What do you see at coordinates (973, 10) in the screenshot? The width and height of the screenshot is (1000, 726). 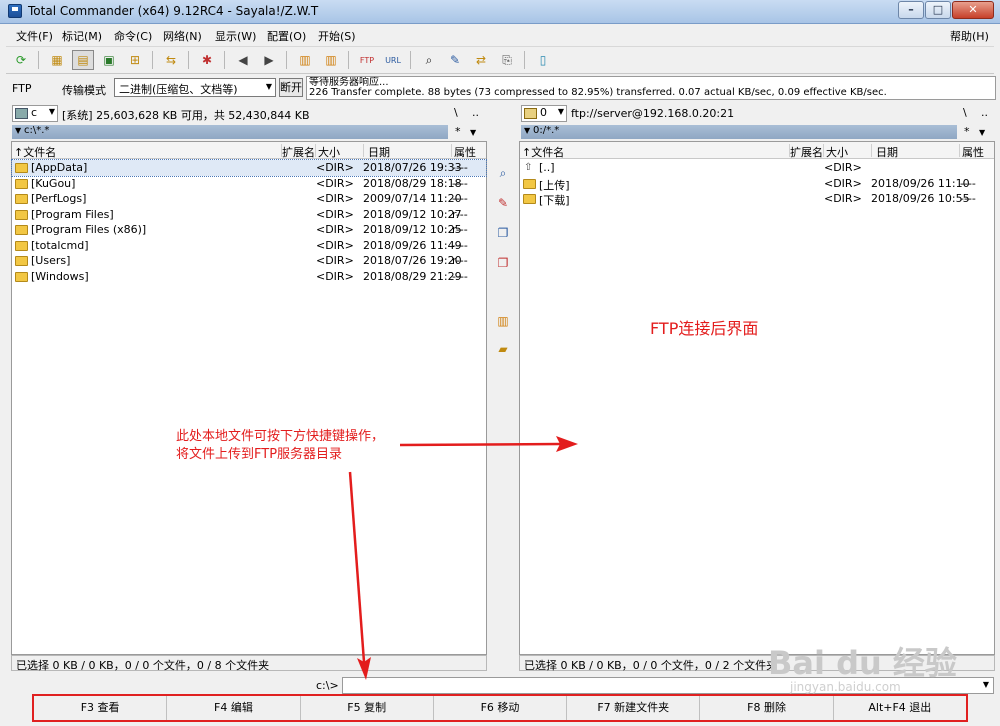 I see `close-button: ✕` at bounding box center [973, 10].